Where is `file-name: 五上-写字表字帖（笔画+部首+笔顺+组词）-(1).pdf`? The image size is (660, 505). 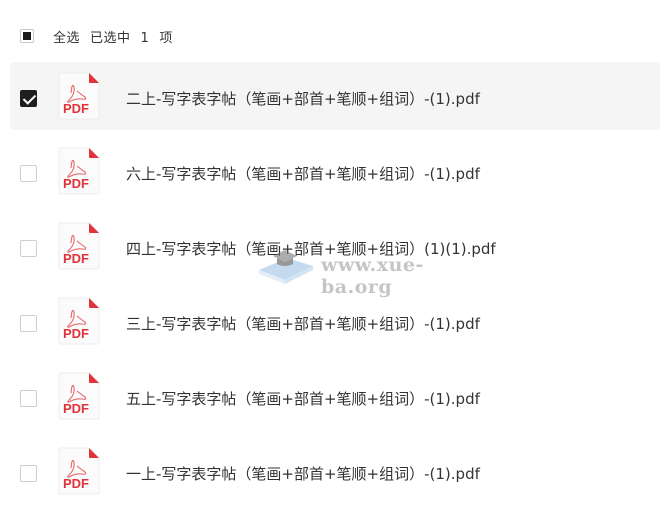
file-name: 五上-写字表字帖（笔画+部首+笔顺+组词）-(1).pdf is located at coordinates (303, 398).